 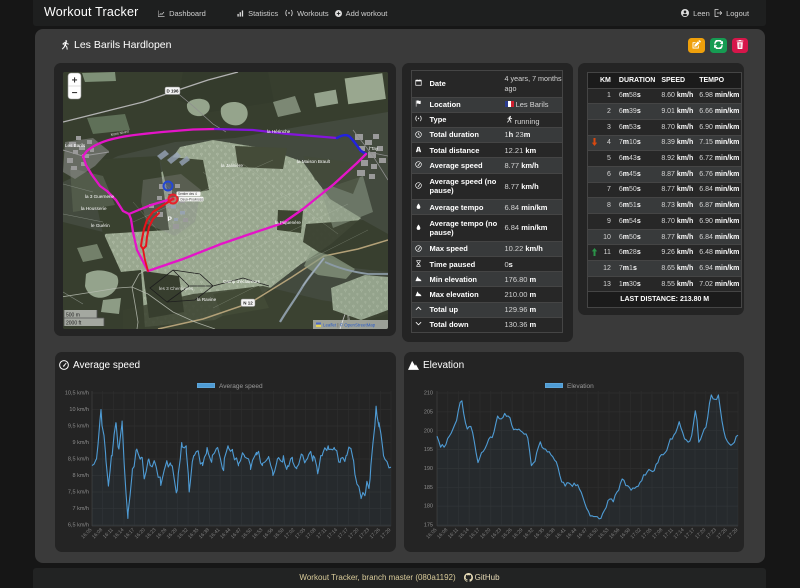 What do you see at coordinates (78, 493) in the screenshot?
I see `svg-text: 7,5 km/h` at bounding box center [78, 493].